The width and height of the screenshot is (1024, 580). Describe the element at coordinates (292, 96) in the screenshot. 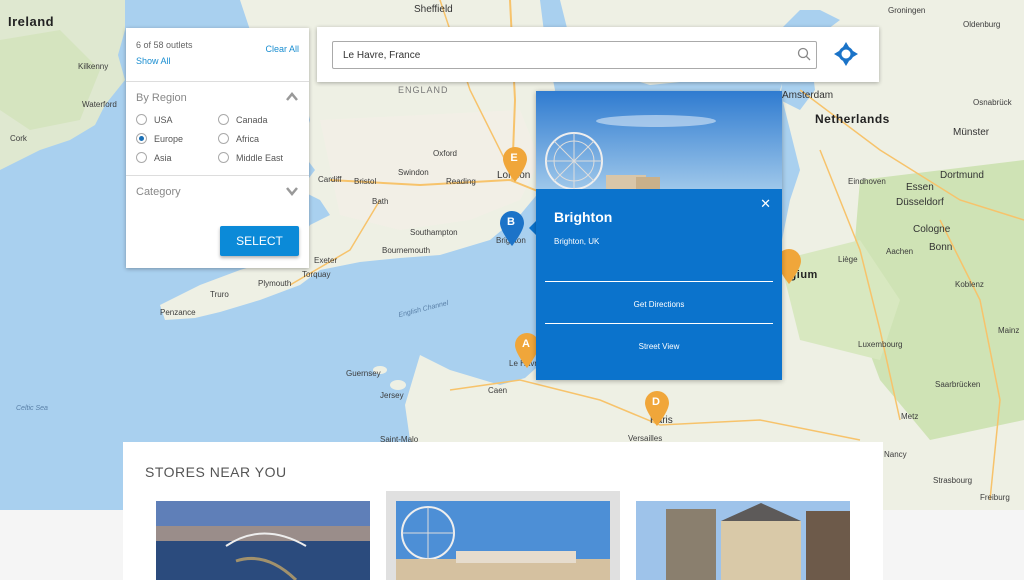

I see `chevron-up-icon` at that location.